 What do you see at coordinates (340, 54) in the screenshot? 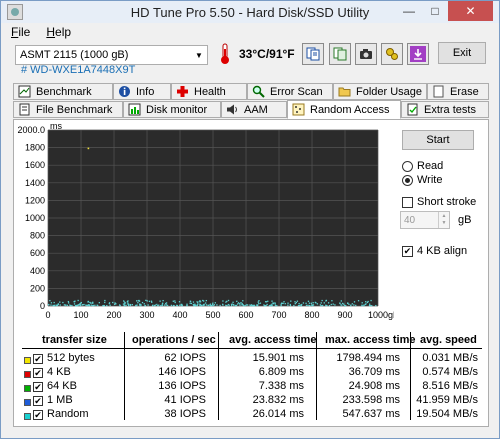
I see `copy-screen-button` at bounding box center [340, 54].